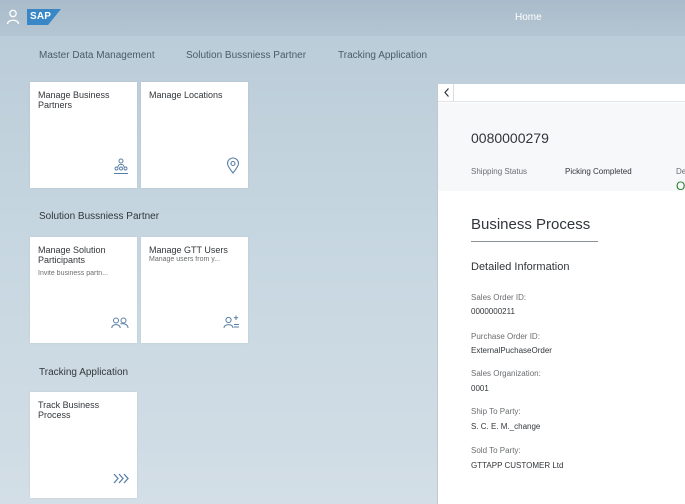  I want to click on shipping-status-label: Shipping Status, so click(499, 171).